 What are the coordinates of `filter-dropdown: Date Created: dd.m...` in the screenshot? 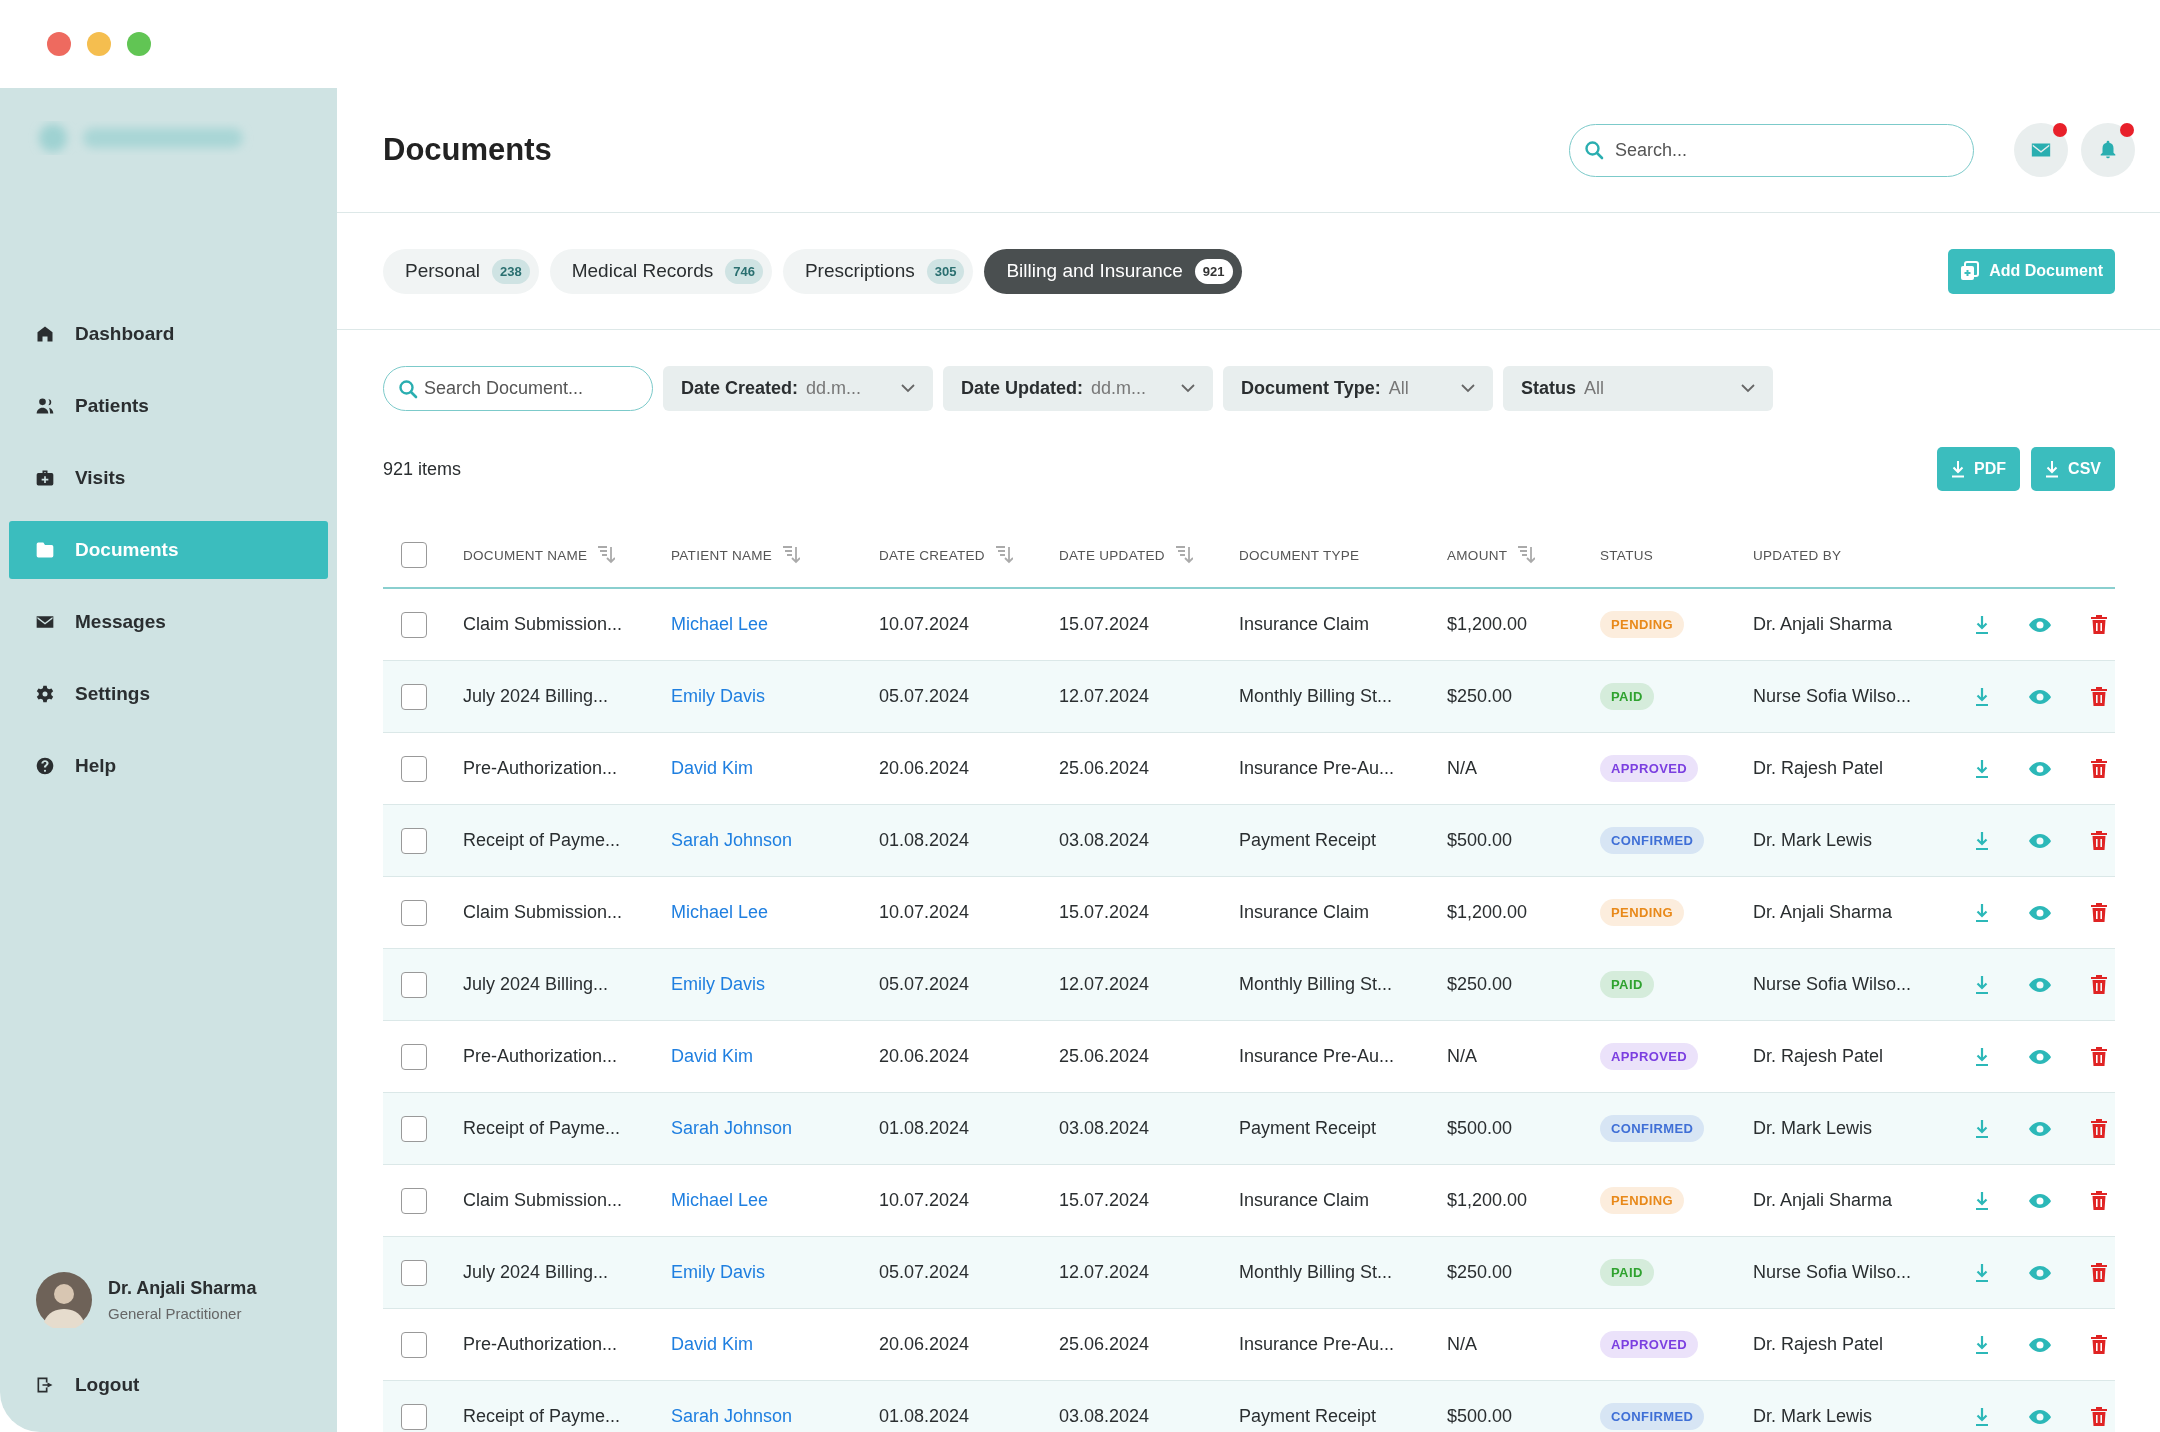 It's located at (798, 388).